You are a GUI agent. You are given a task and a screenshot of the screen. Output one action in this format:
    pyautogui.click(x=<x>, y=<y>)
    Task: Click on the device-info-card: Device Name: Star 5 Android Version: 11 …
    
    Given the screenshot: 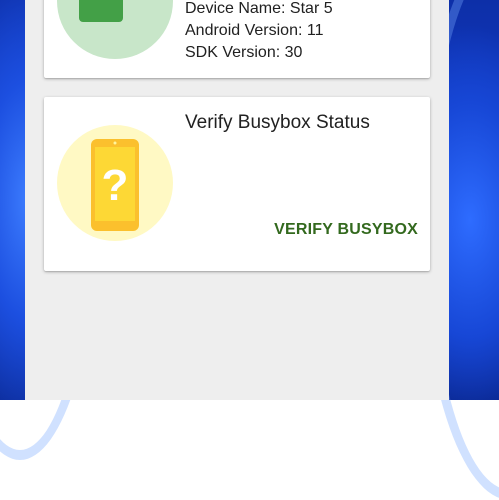 What is the action you would take?
    pyautogui.click(x=237, y=39)
    